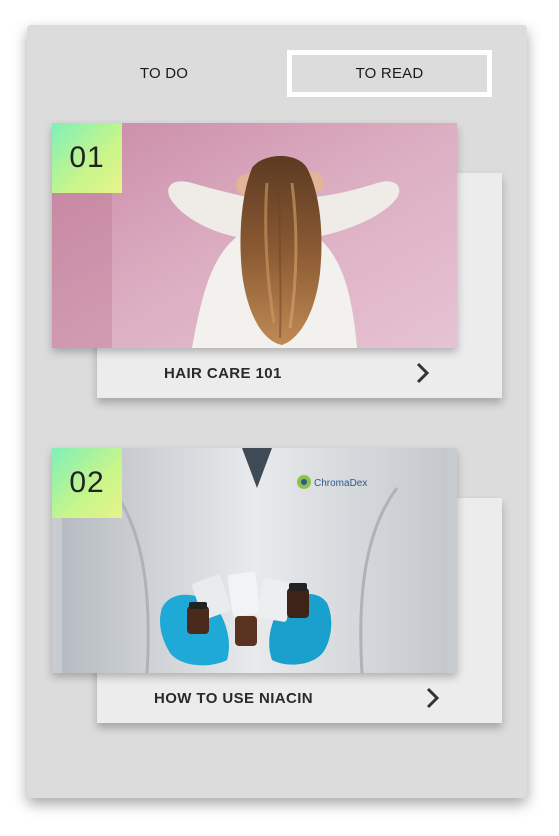  I want to click on chromadex-logo-text: ChromaDex, so click(340, 483).